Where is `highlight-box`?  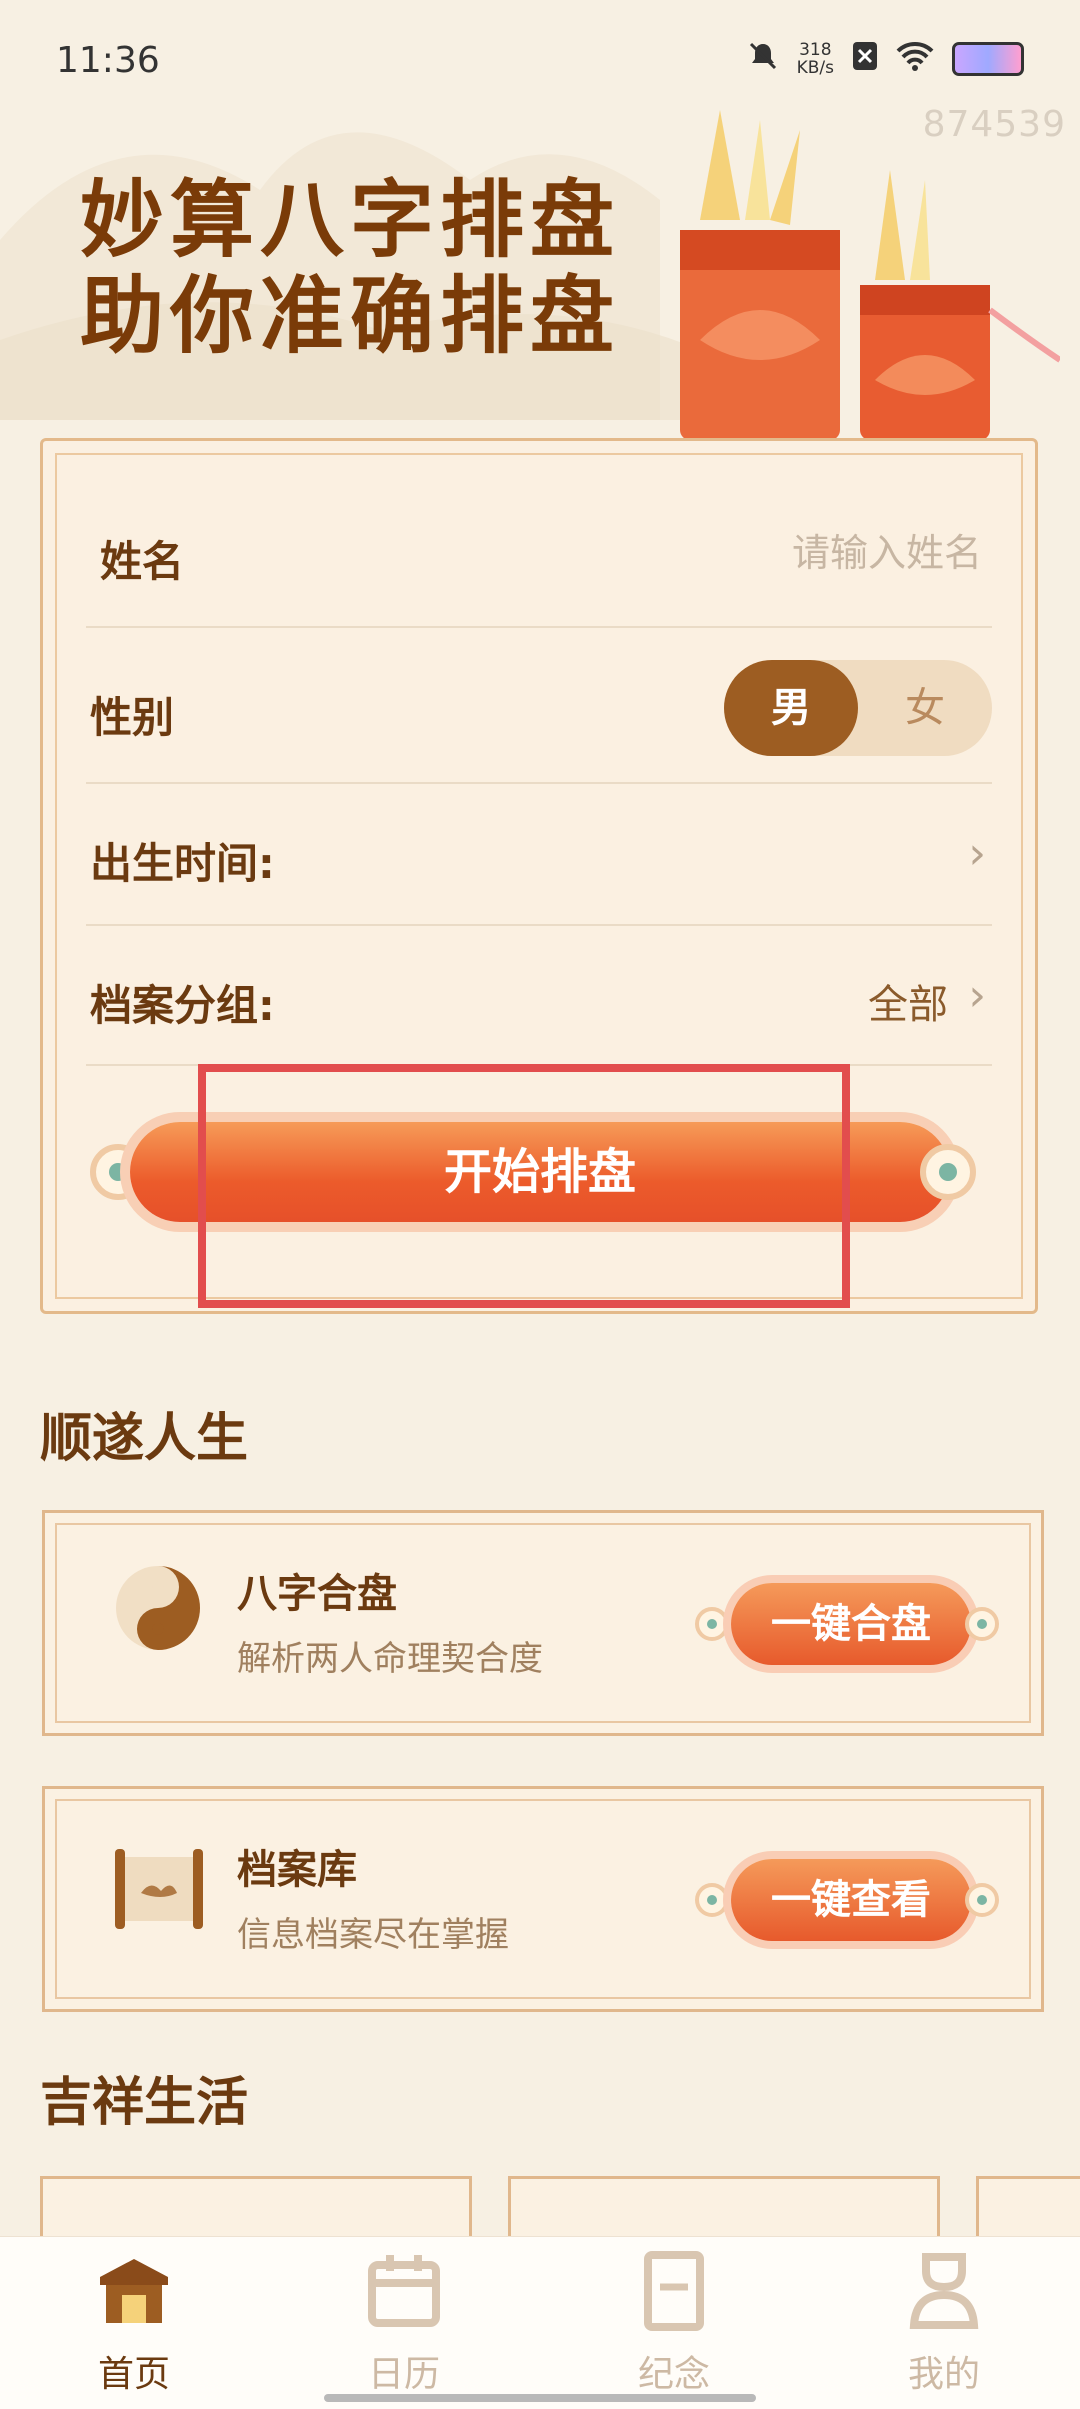
highlight-box is located at coordinates (524, 1186).